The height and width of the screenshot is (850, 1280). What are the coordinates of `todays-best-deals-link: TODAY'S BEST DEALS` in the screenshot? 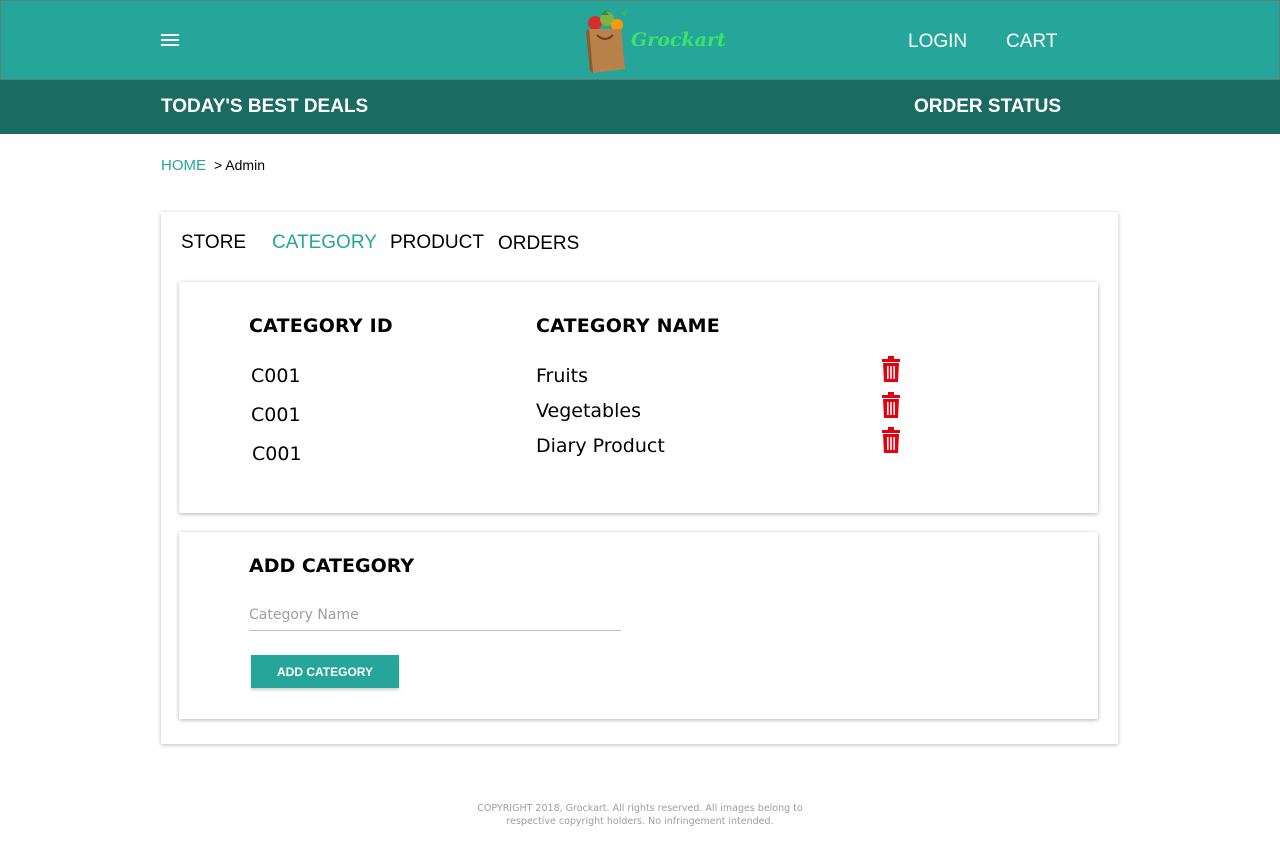 It's located at (264, 107).